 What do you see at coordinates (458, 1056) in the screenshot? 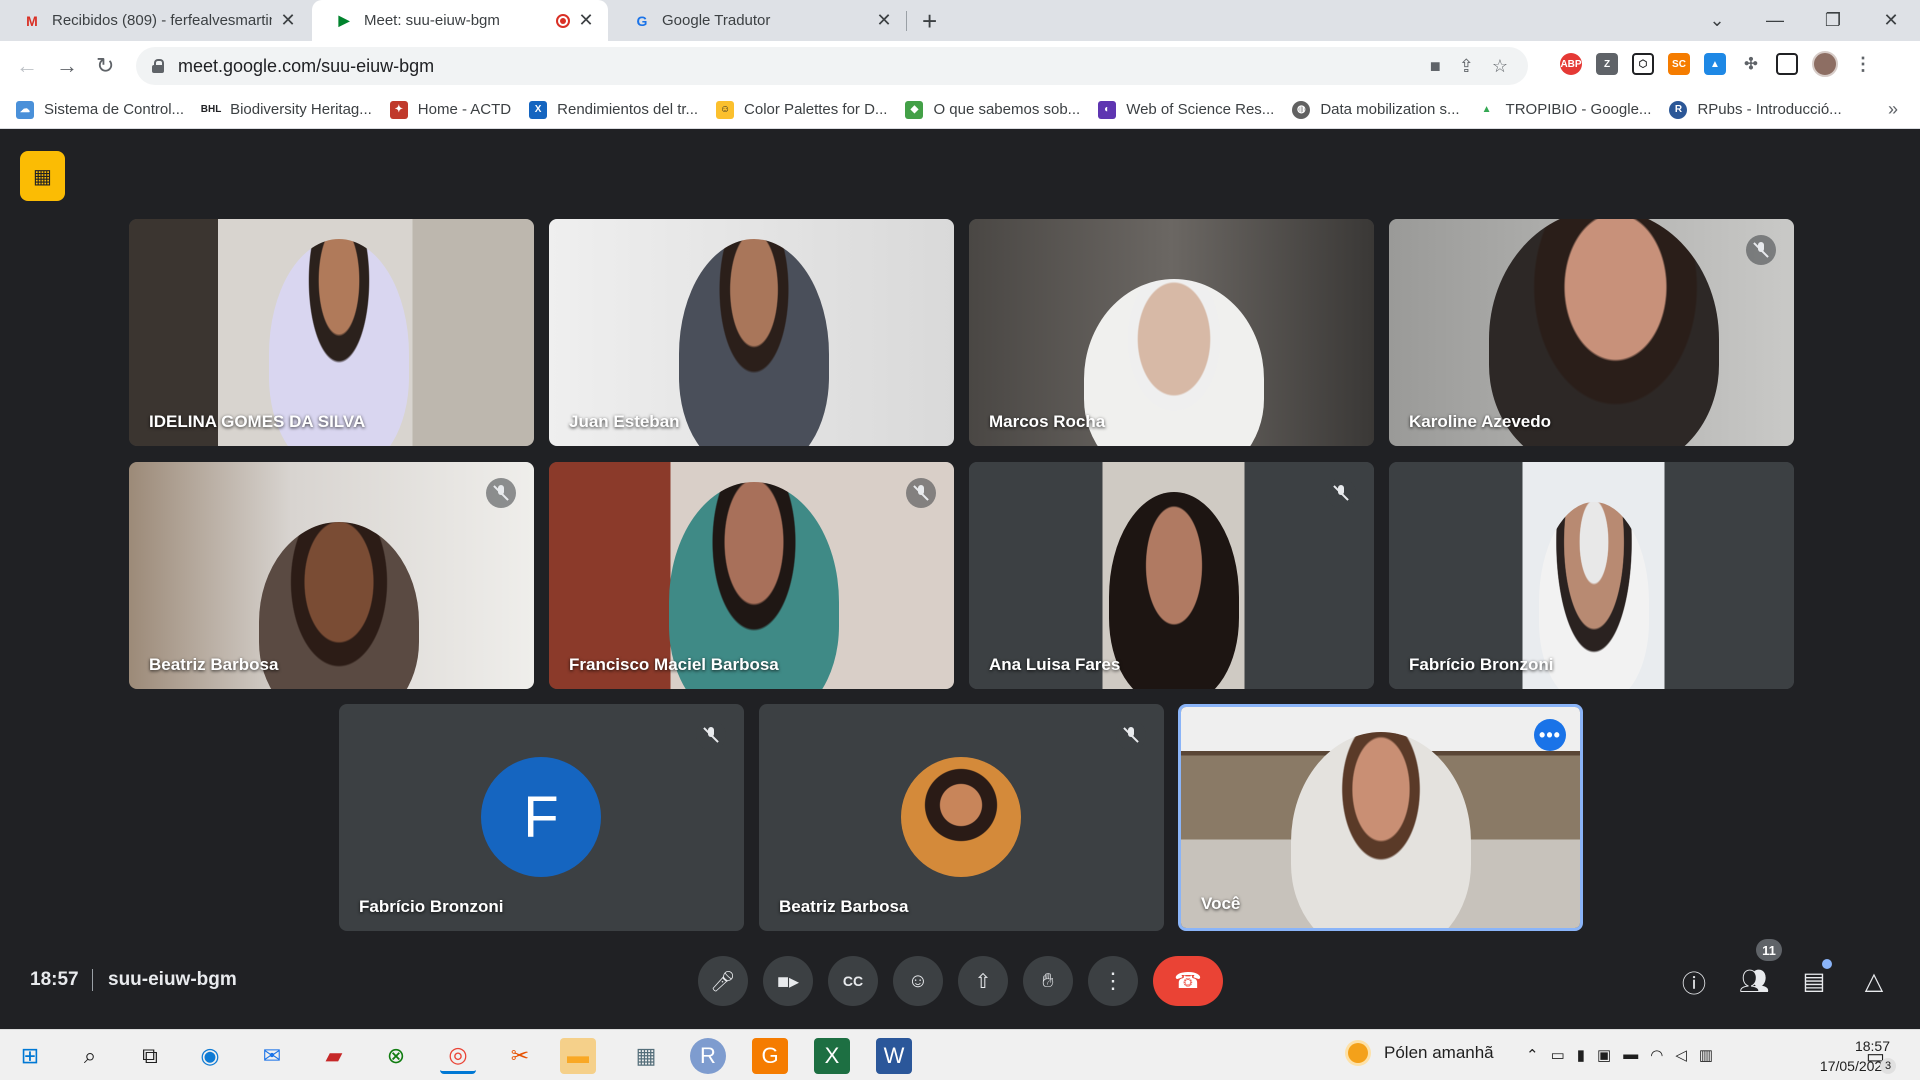
I see `chrome-icon: ◎` at bounding box center [458, 1056].